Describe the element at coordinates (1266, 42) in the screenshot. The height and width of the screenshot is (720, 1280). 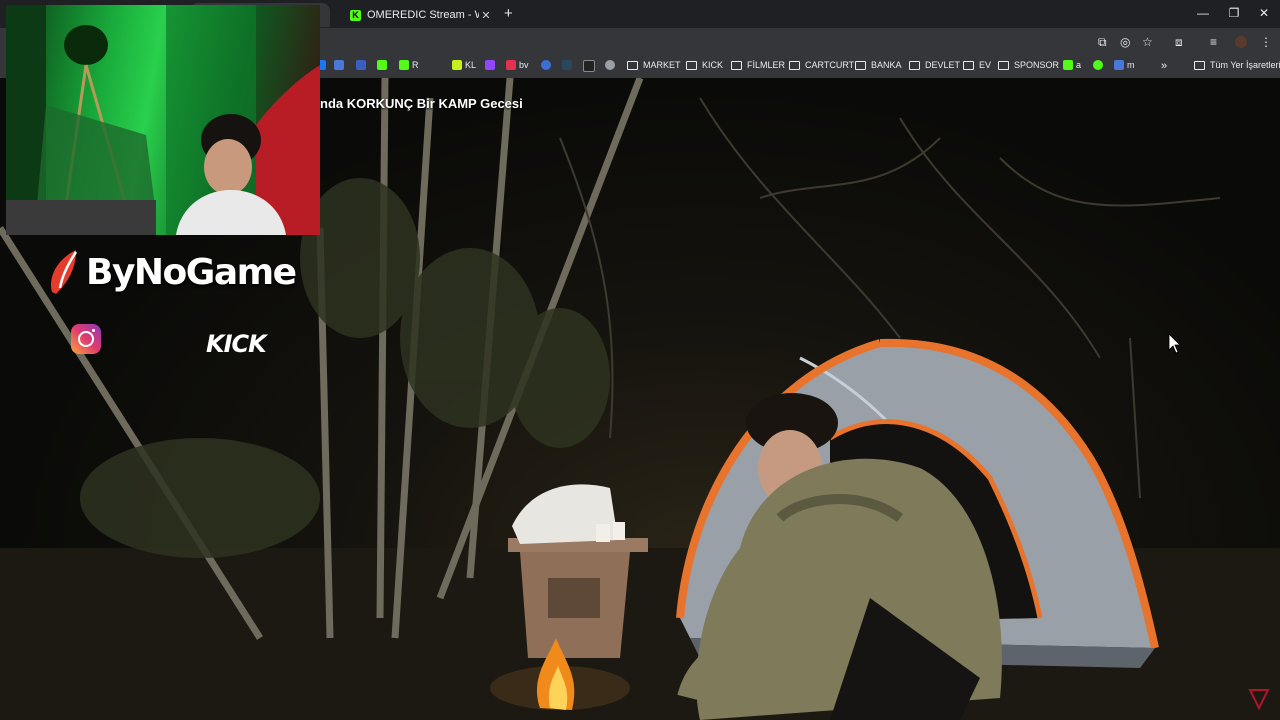
I see `menu-kebab-icon: ⋮` at that location.